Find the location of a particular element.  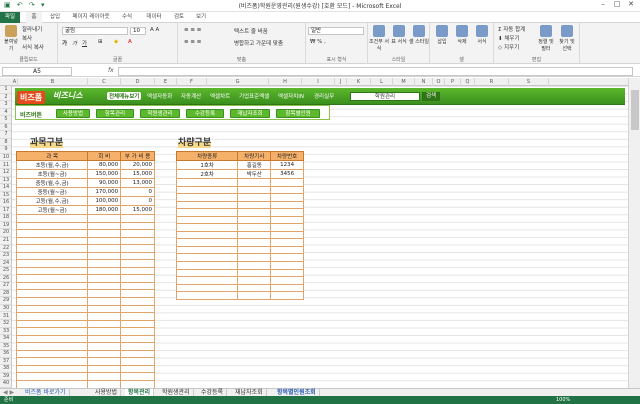

tab-formulas: 수식 is located at coordinates (127, 17).